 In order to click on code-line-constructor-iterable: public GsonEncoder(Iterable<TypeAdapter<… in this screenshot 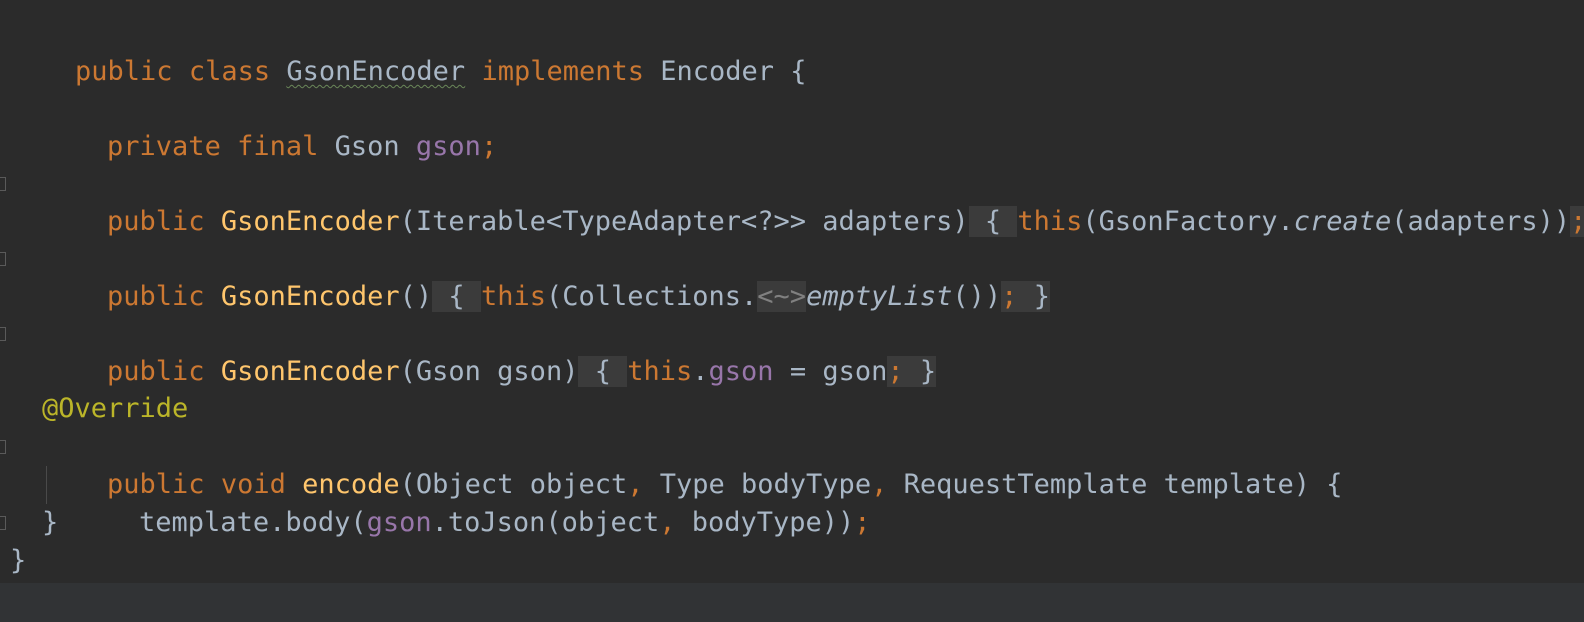, I will do `click(813, 201)`.